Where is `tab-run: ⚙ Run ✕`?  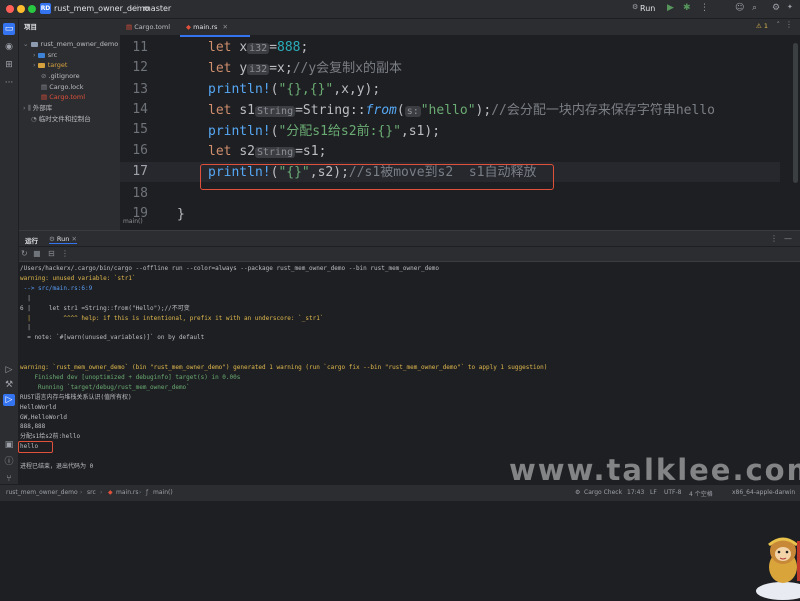 tab-run: ⚙ Run ✕ is located at coordinates (63, 239).